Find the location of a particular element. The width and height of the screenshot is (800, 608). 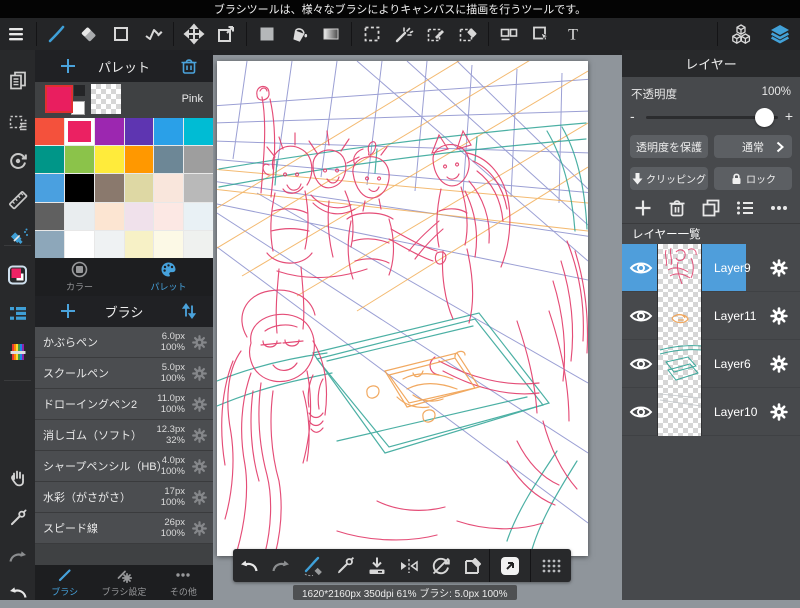

select-move-button is located at coordinates (541, 34).